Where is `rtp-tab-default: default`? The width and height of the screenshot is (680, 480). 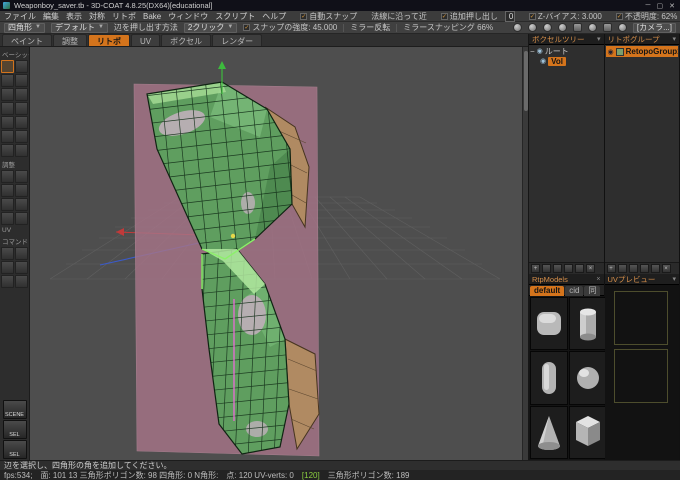 rtp-tab-default: default is located at coordinates (547, 291).